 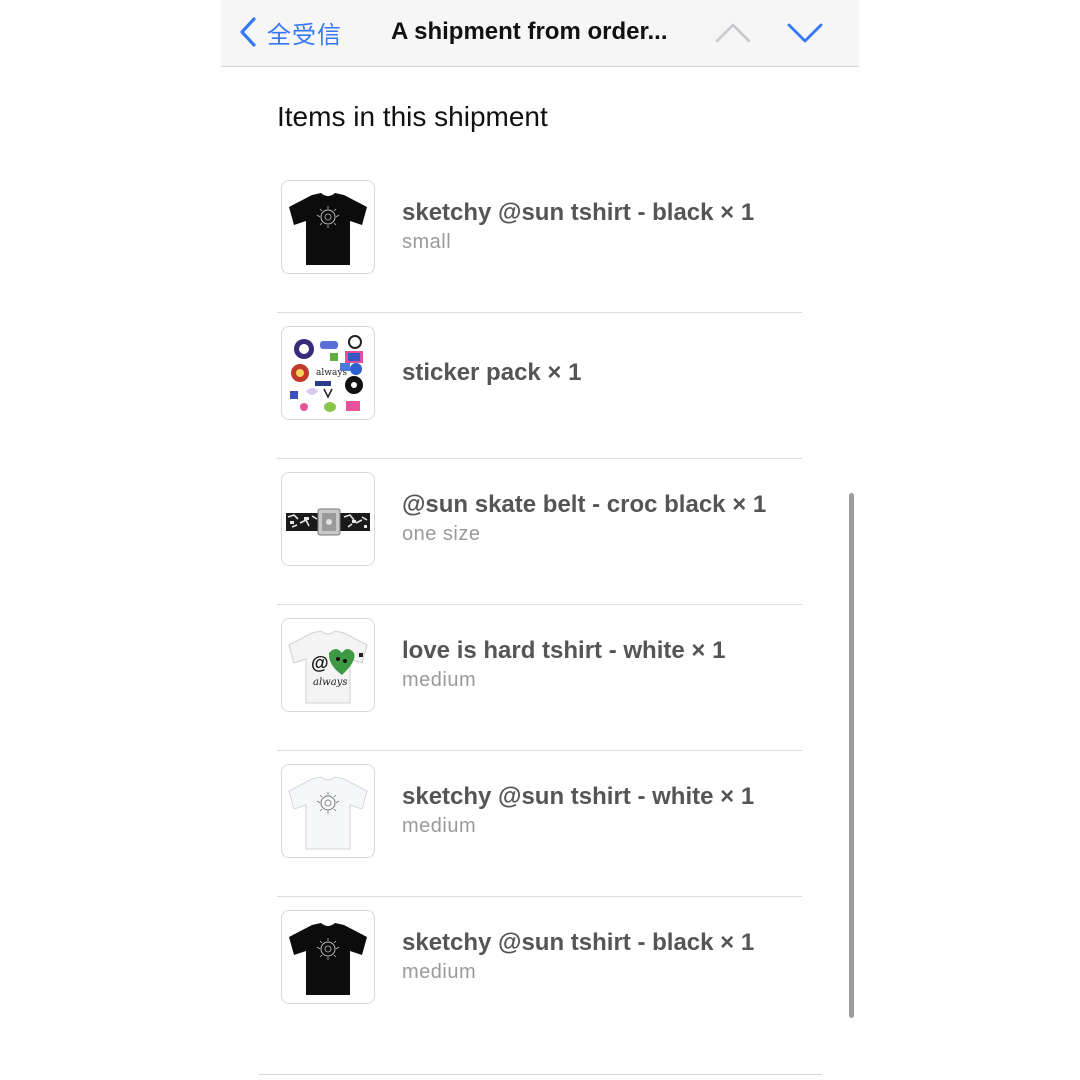 I want to click on item-variant: small, so click(x=427, y=242).